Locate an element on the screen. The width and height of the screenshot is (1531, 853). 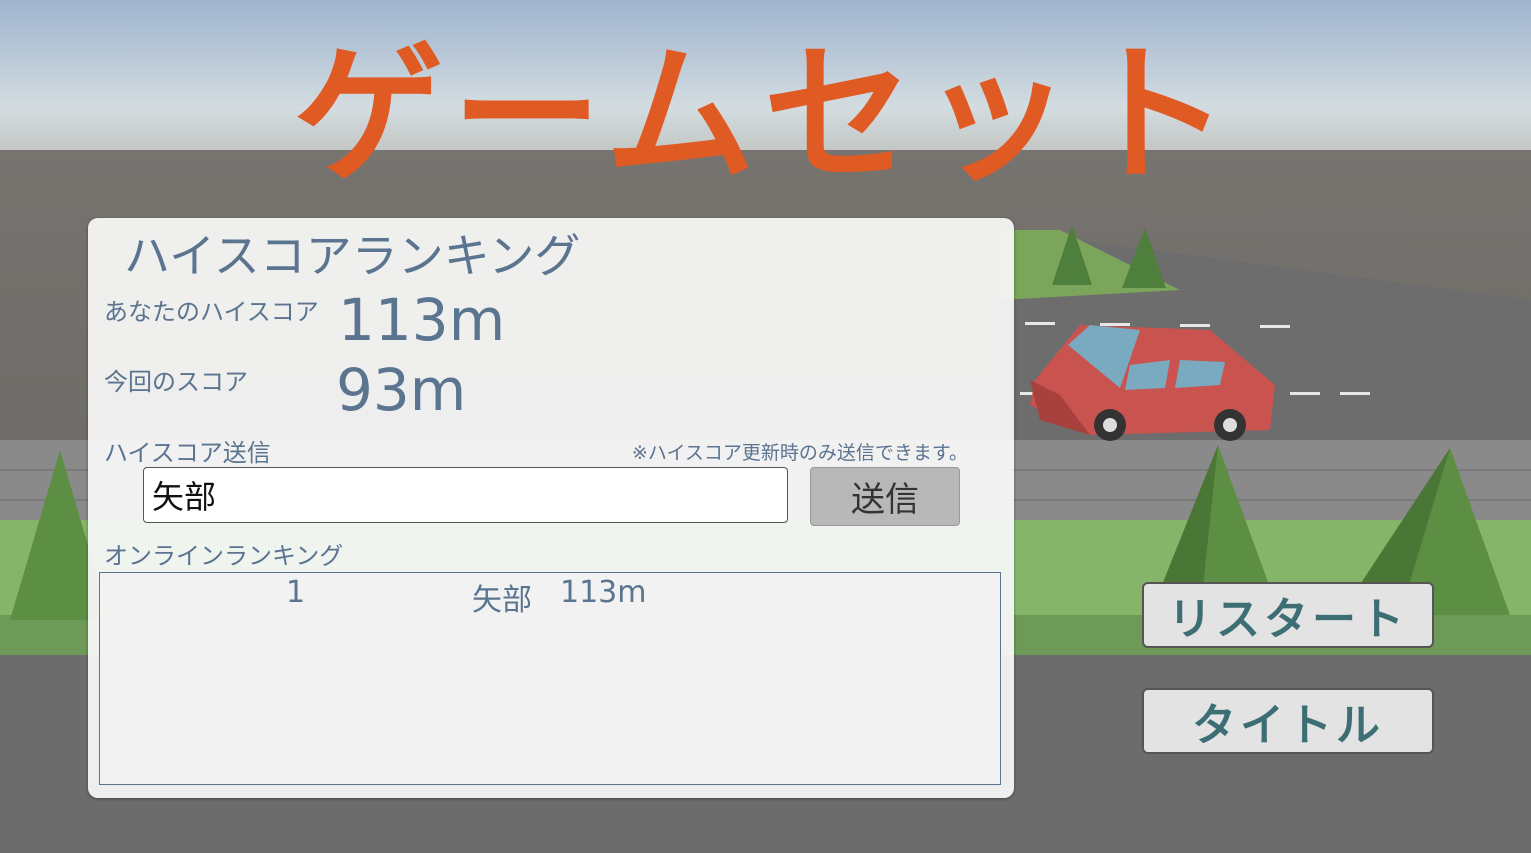
high-score-label: あなたのハイスコア is located at coordinates (211, 312).